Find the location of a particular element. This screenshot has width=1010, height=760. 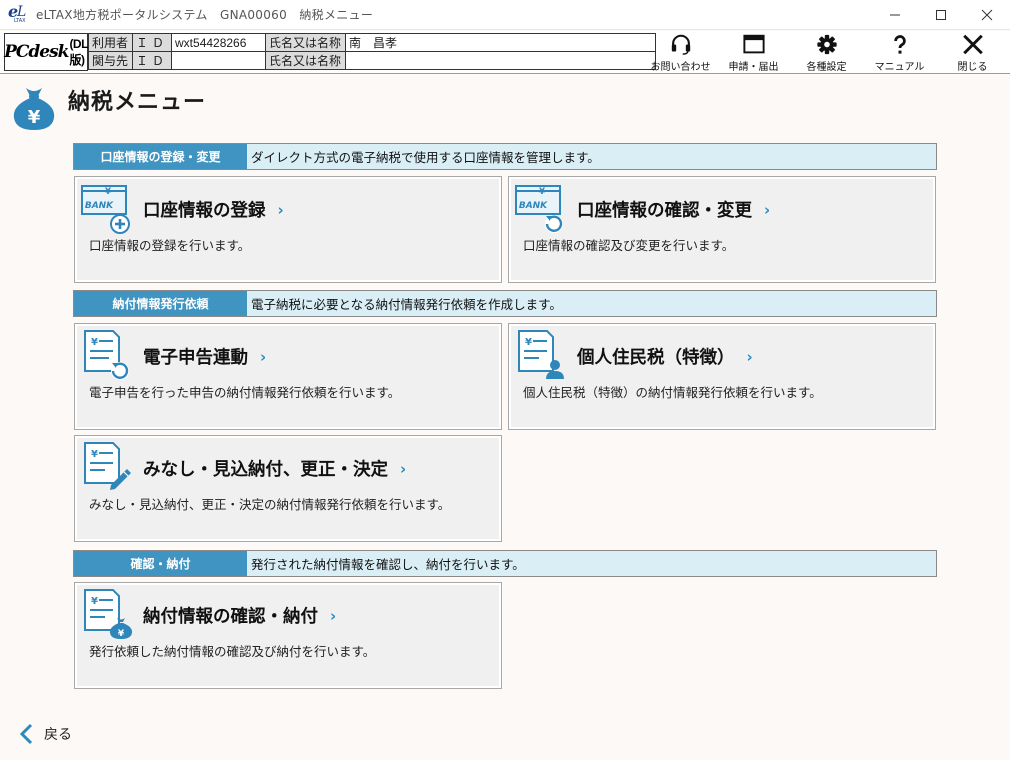

card-e-filing-link-title: 電子申告連動 › is located at coordinates (205, 358).